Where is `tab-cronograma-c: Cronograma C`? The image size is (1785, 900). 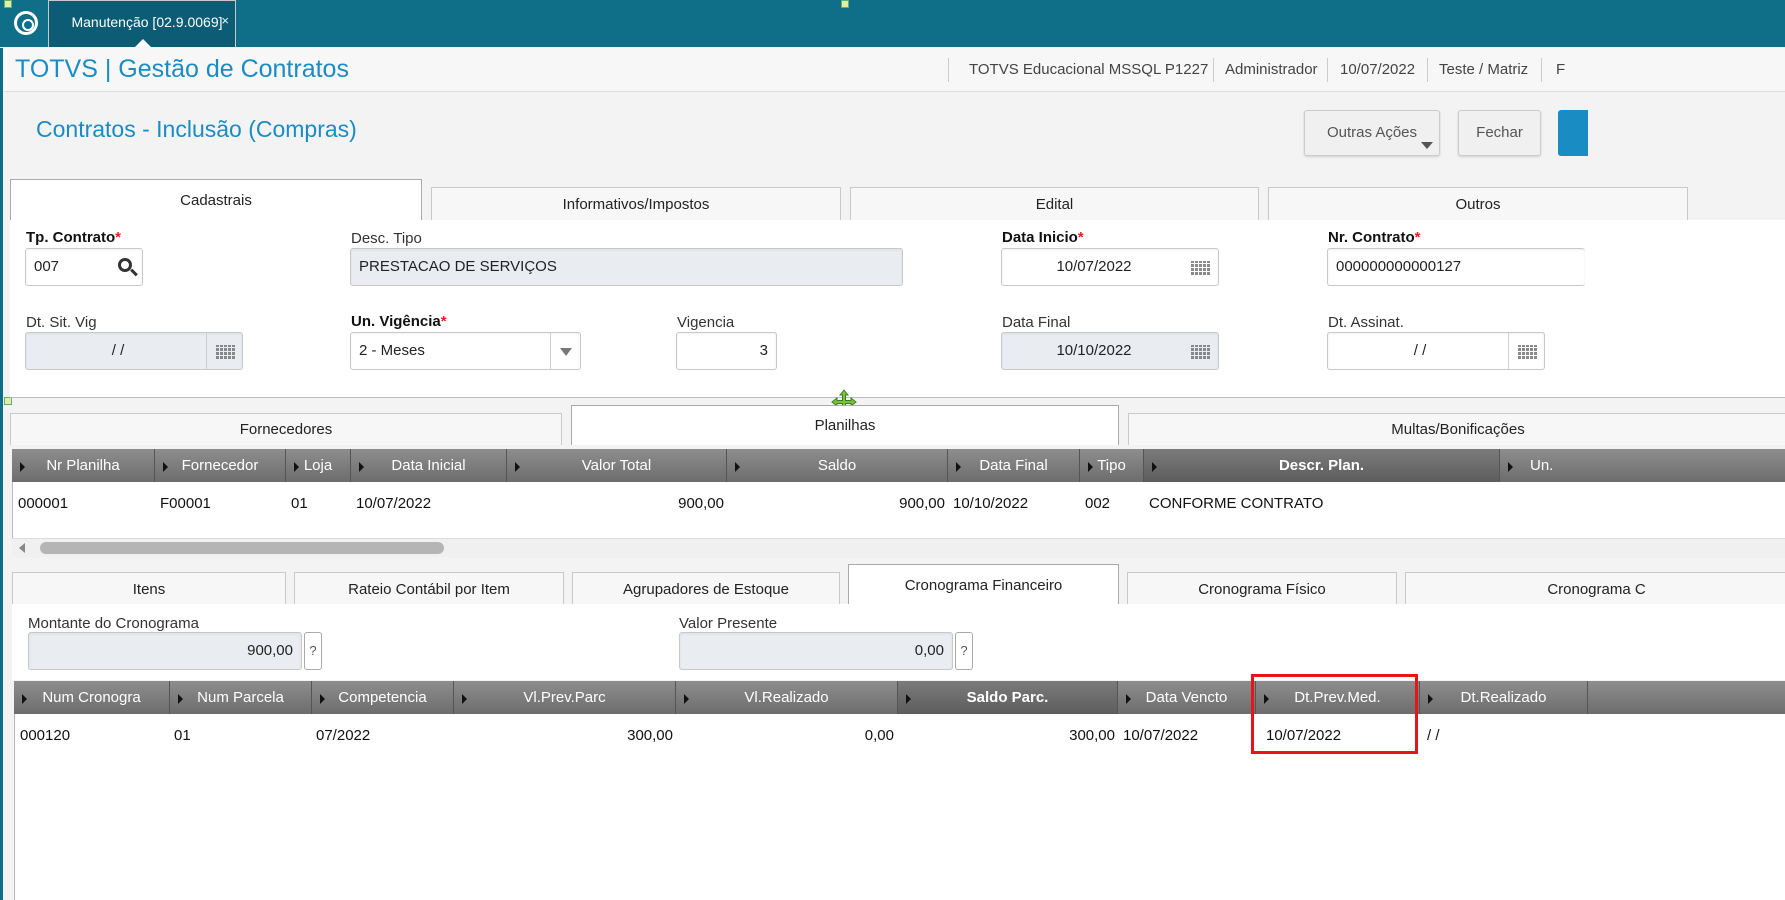
tab-cronograma-c: Cronograma C is located at coordinates (1595, 588).